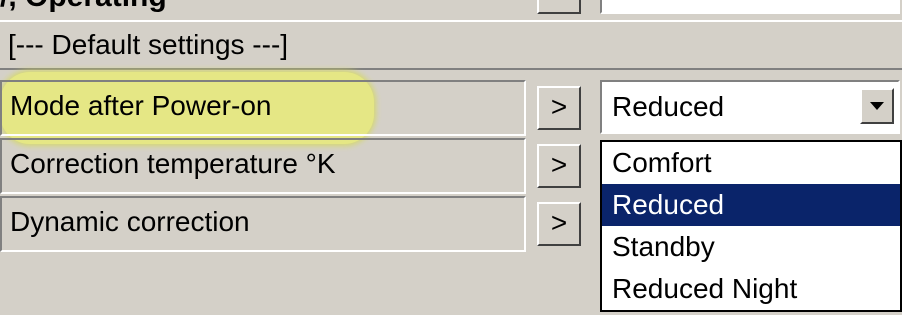 Image resolution: width=902 pixels, height=315 pixels. I want to click on mode-select: Reduced, so click(750, 107).